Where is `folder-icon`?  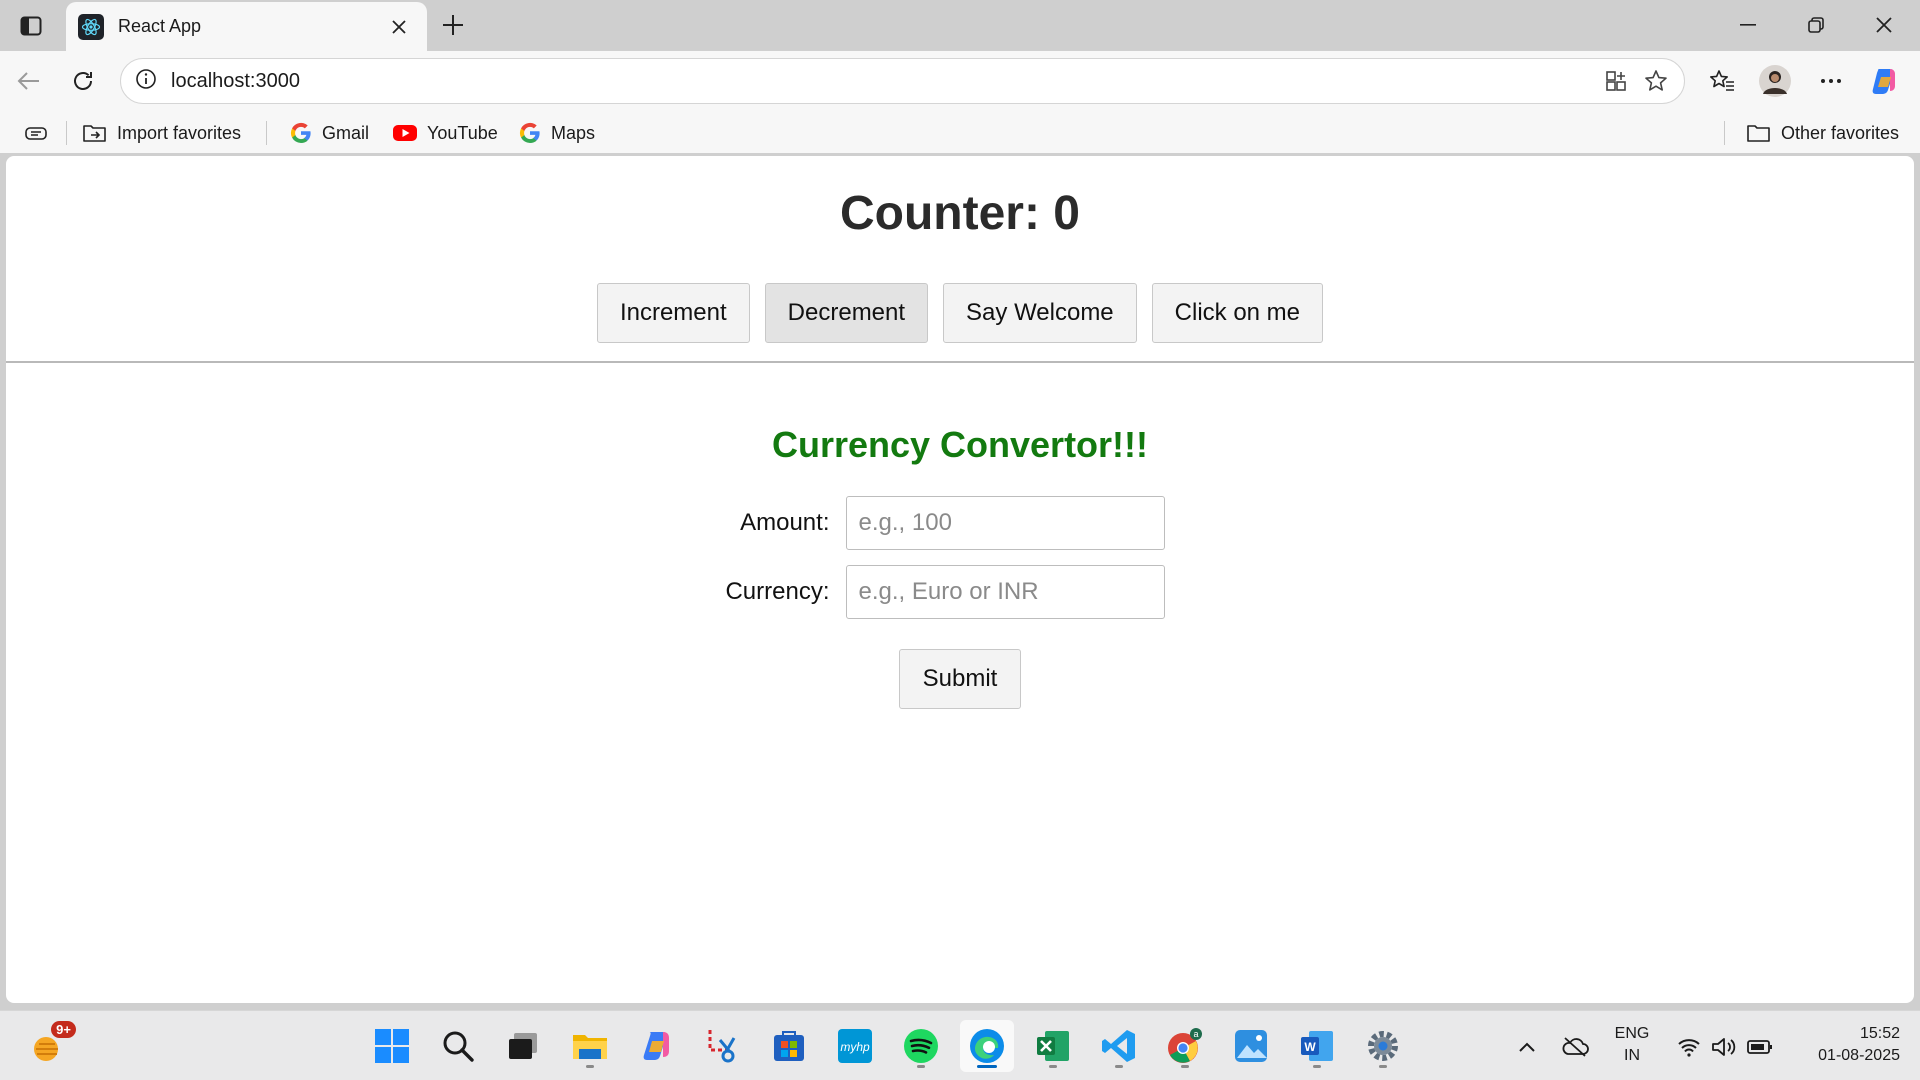 folder-icon is located at coordinates (1759, 133).